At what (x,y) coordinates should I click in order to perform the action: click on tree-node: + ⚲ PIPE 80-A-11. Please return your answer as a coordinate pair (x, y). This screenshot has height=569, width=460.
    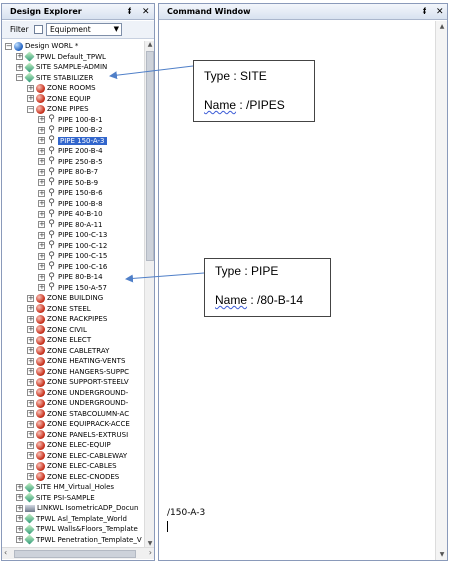
    Looking at the image, I should click on (70, 225).